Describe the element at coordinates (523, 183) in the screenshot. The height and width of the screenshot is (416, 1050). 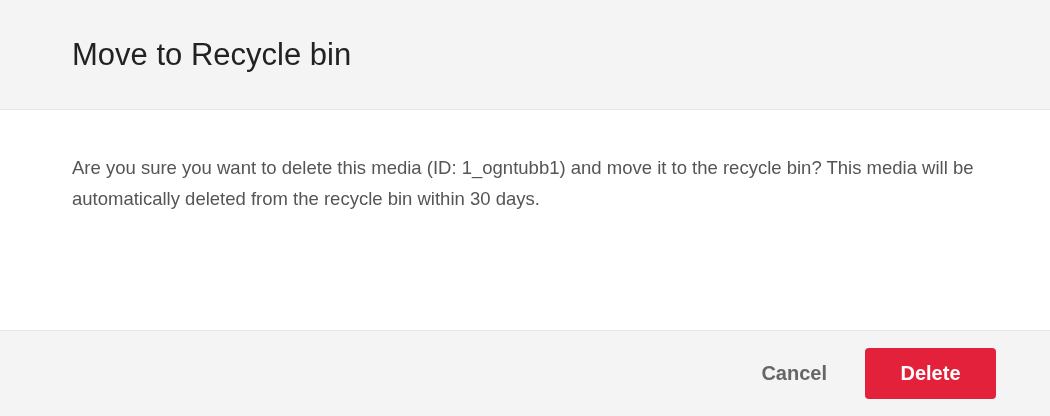
I see `dialog-message: Are you sure you want to delete this media (ID: 1_ogntubb1) and move it to the recycle bin? This media will be automatically deleted from the recycle bin within 30 days.` at that location.